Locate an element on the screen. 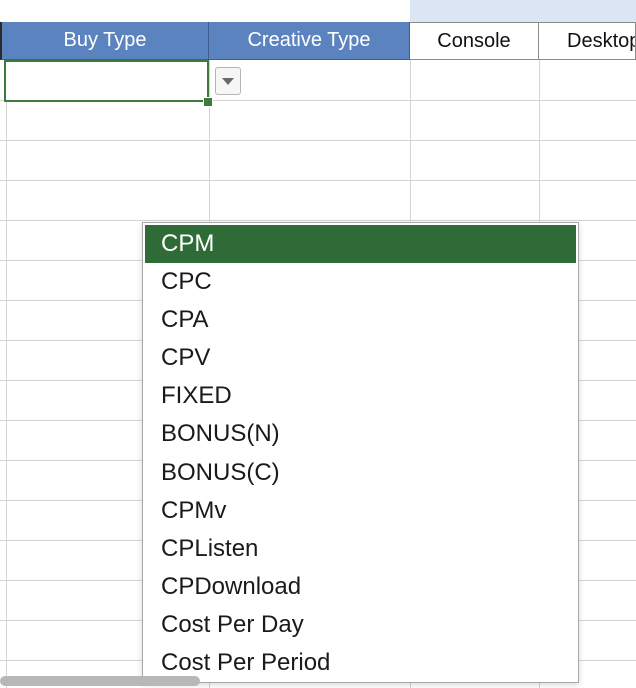 The height and width of the screenshot is (688, 636). dropdown-option: FIXED is located at coordinates (360, 396).